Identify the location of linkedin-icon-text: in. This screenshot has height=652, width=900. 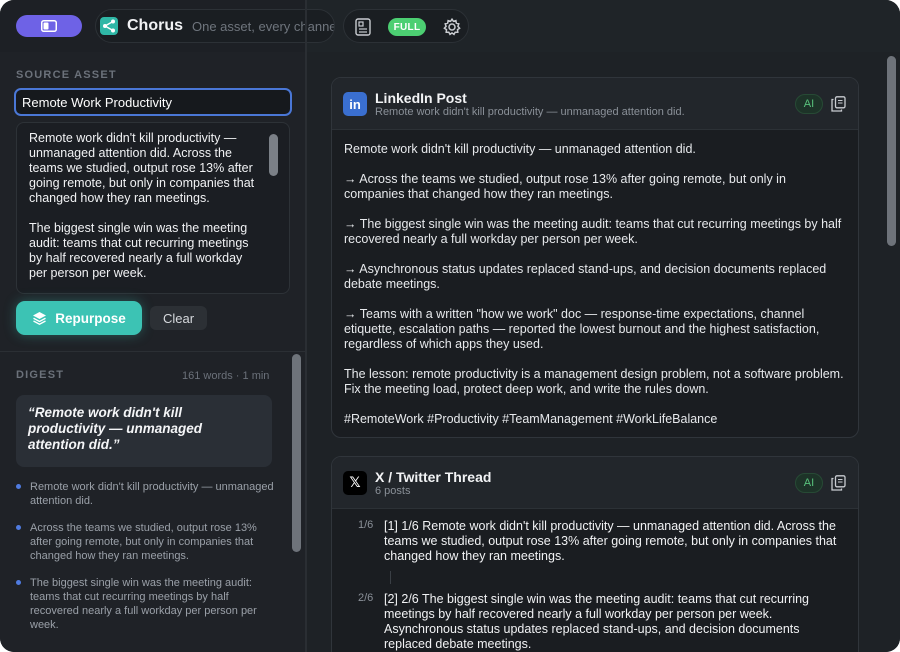
(355, 104).